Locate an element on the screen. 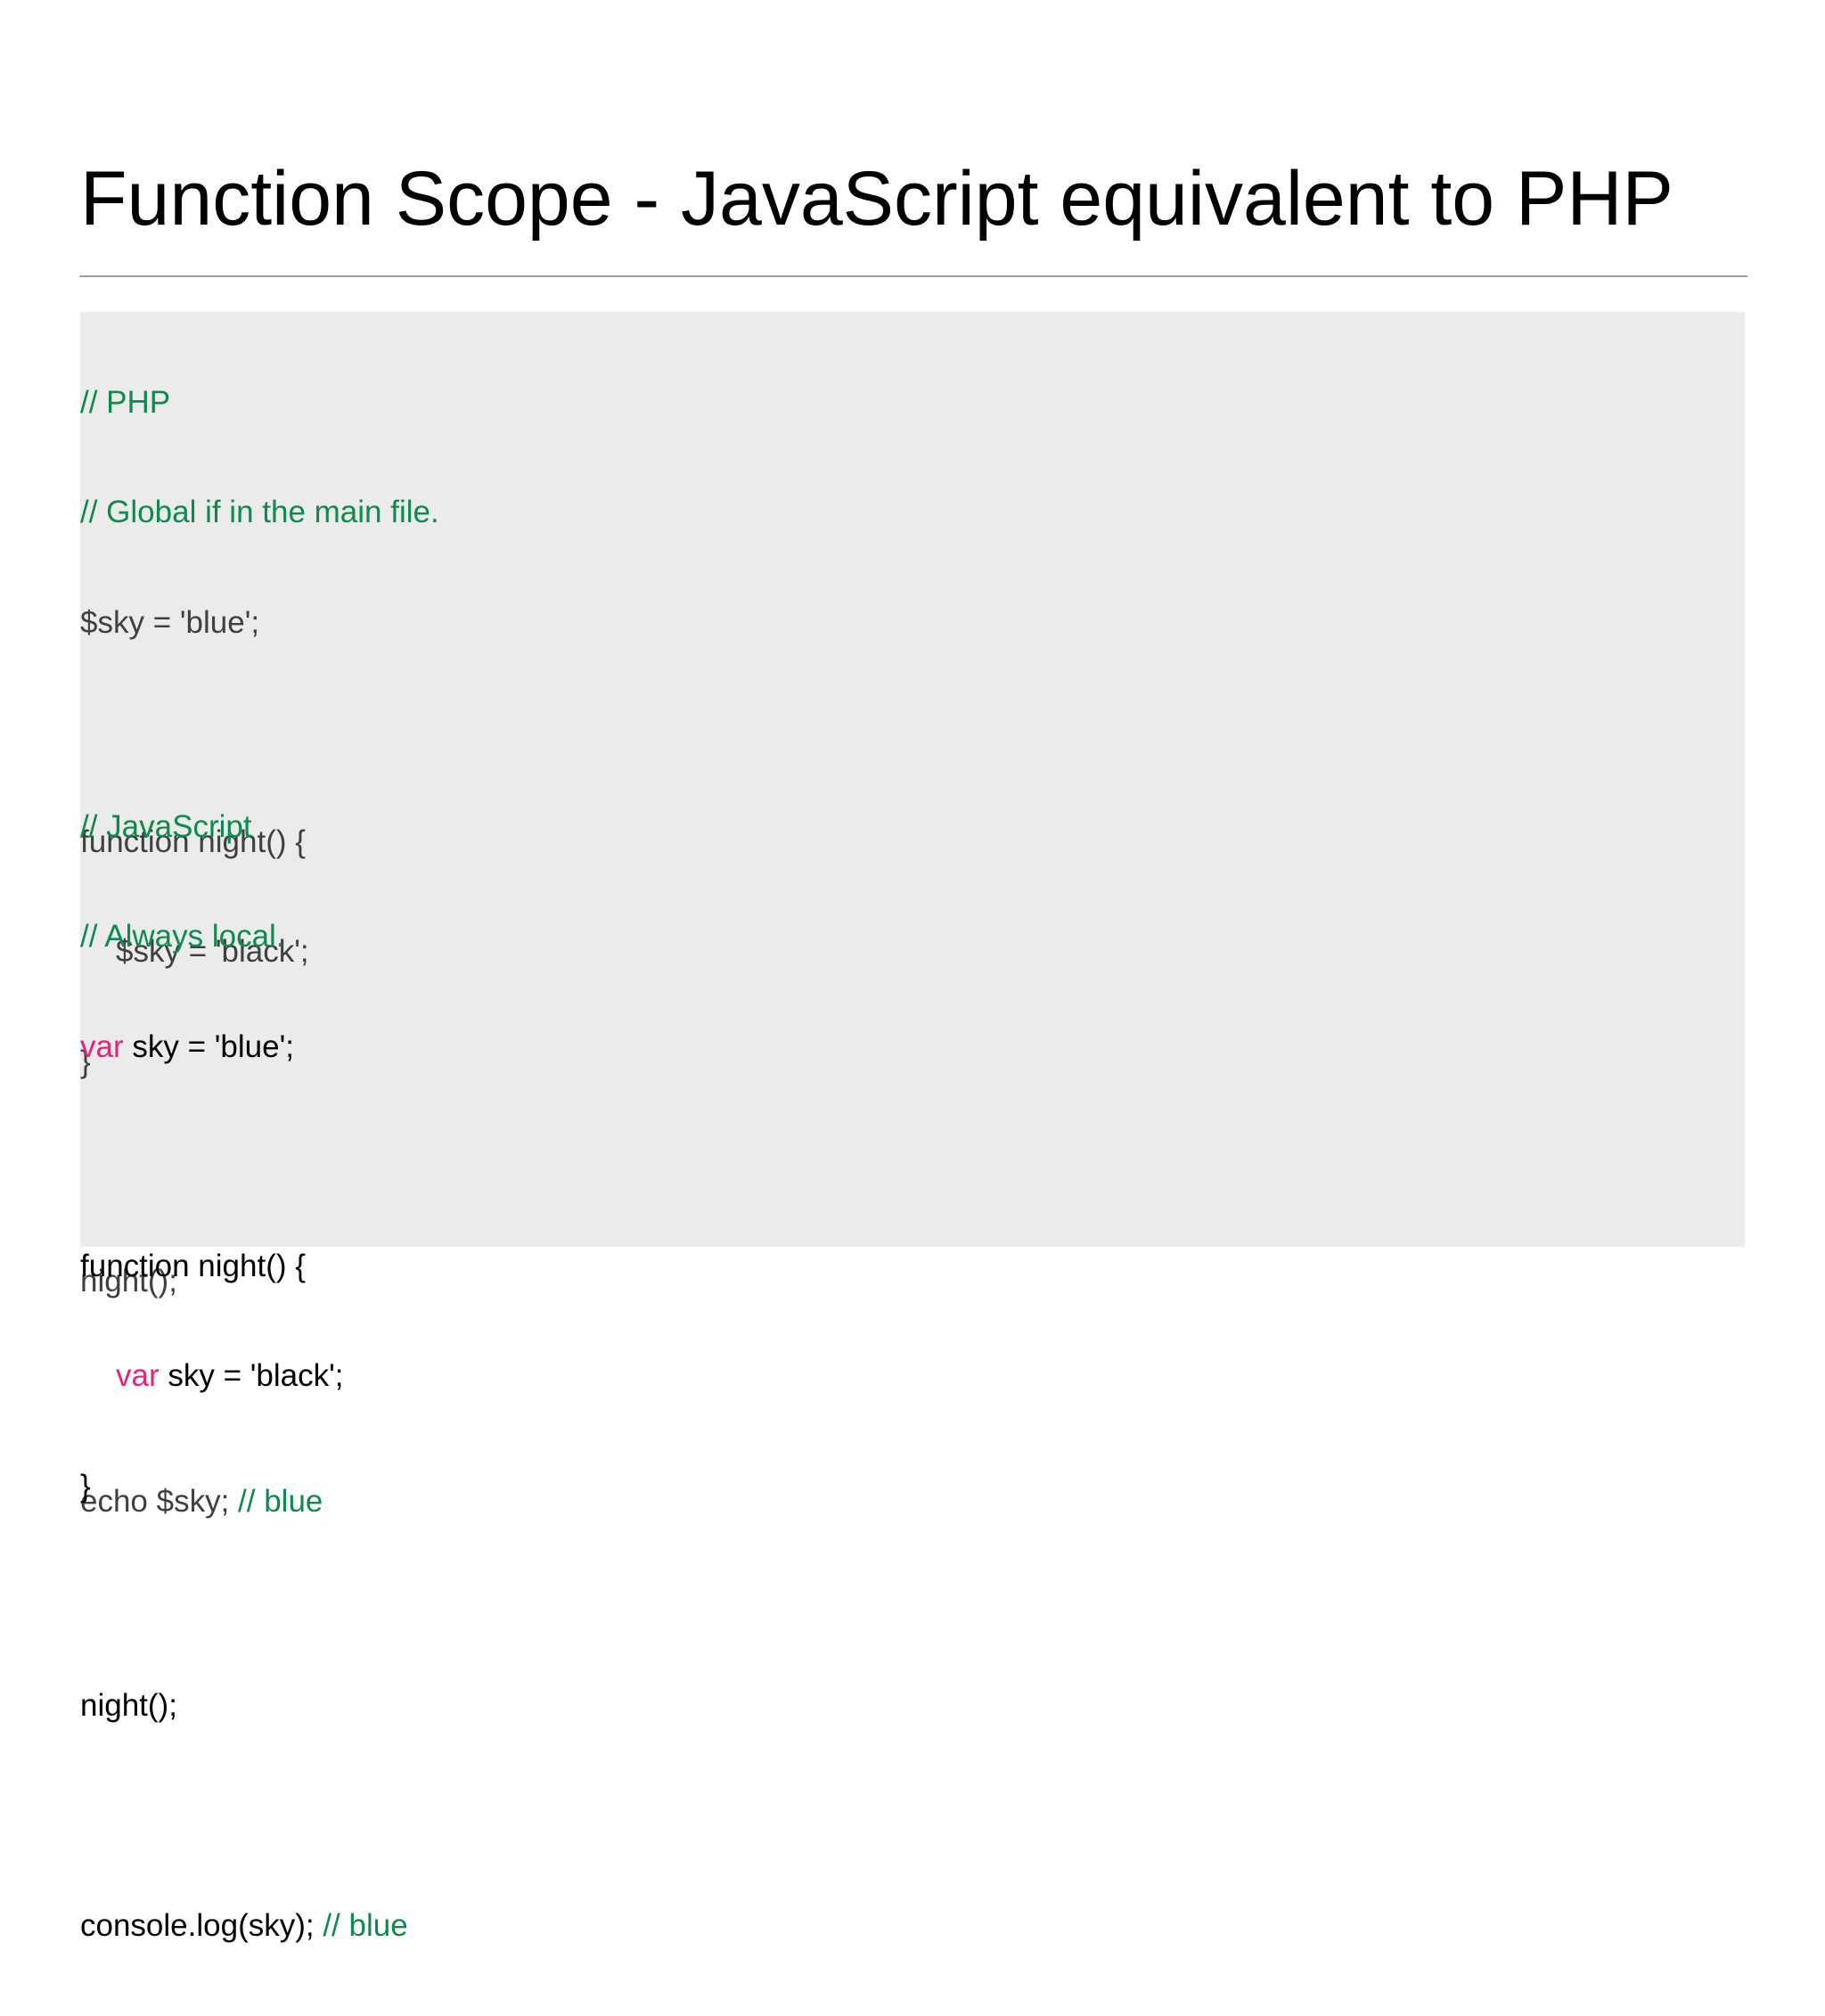 The width and height of the screenshot is (1825, 2016). code-line: // Always local. is located at coordinates (244, 936).